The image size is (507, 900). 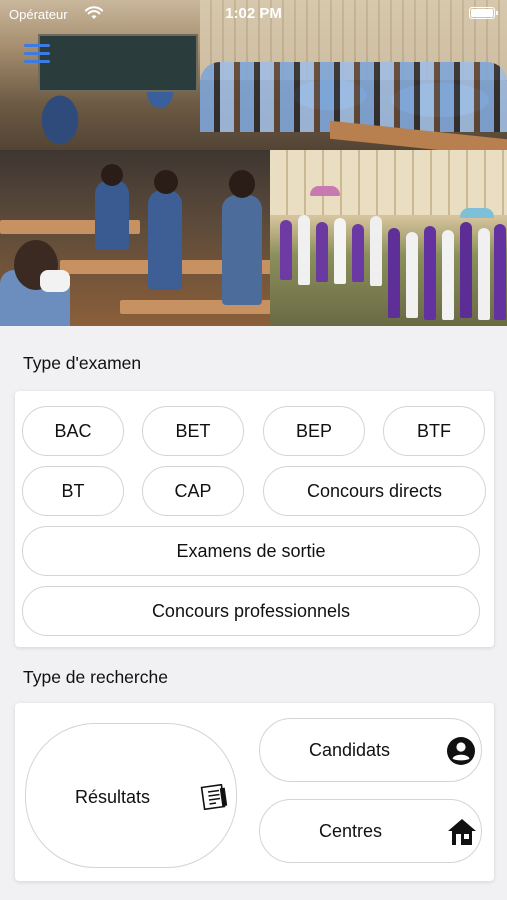 I want to click on exam-room-photo, so click(x=140, y=238).